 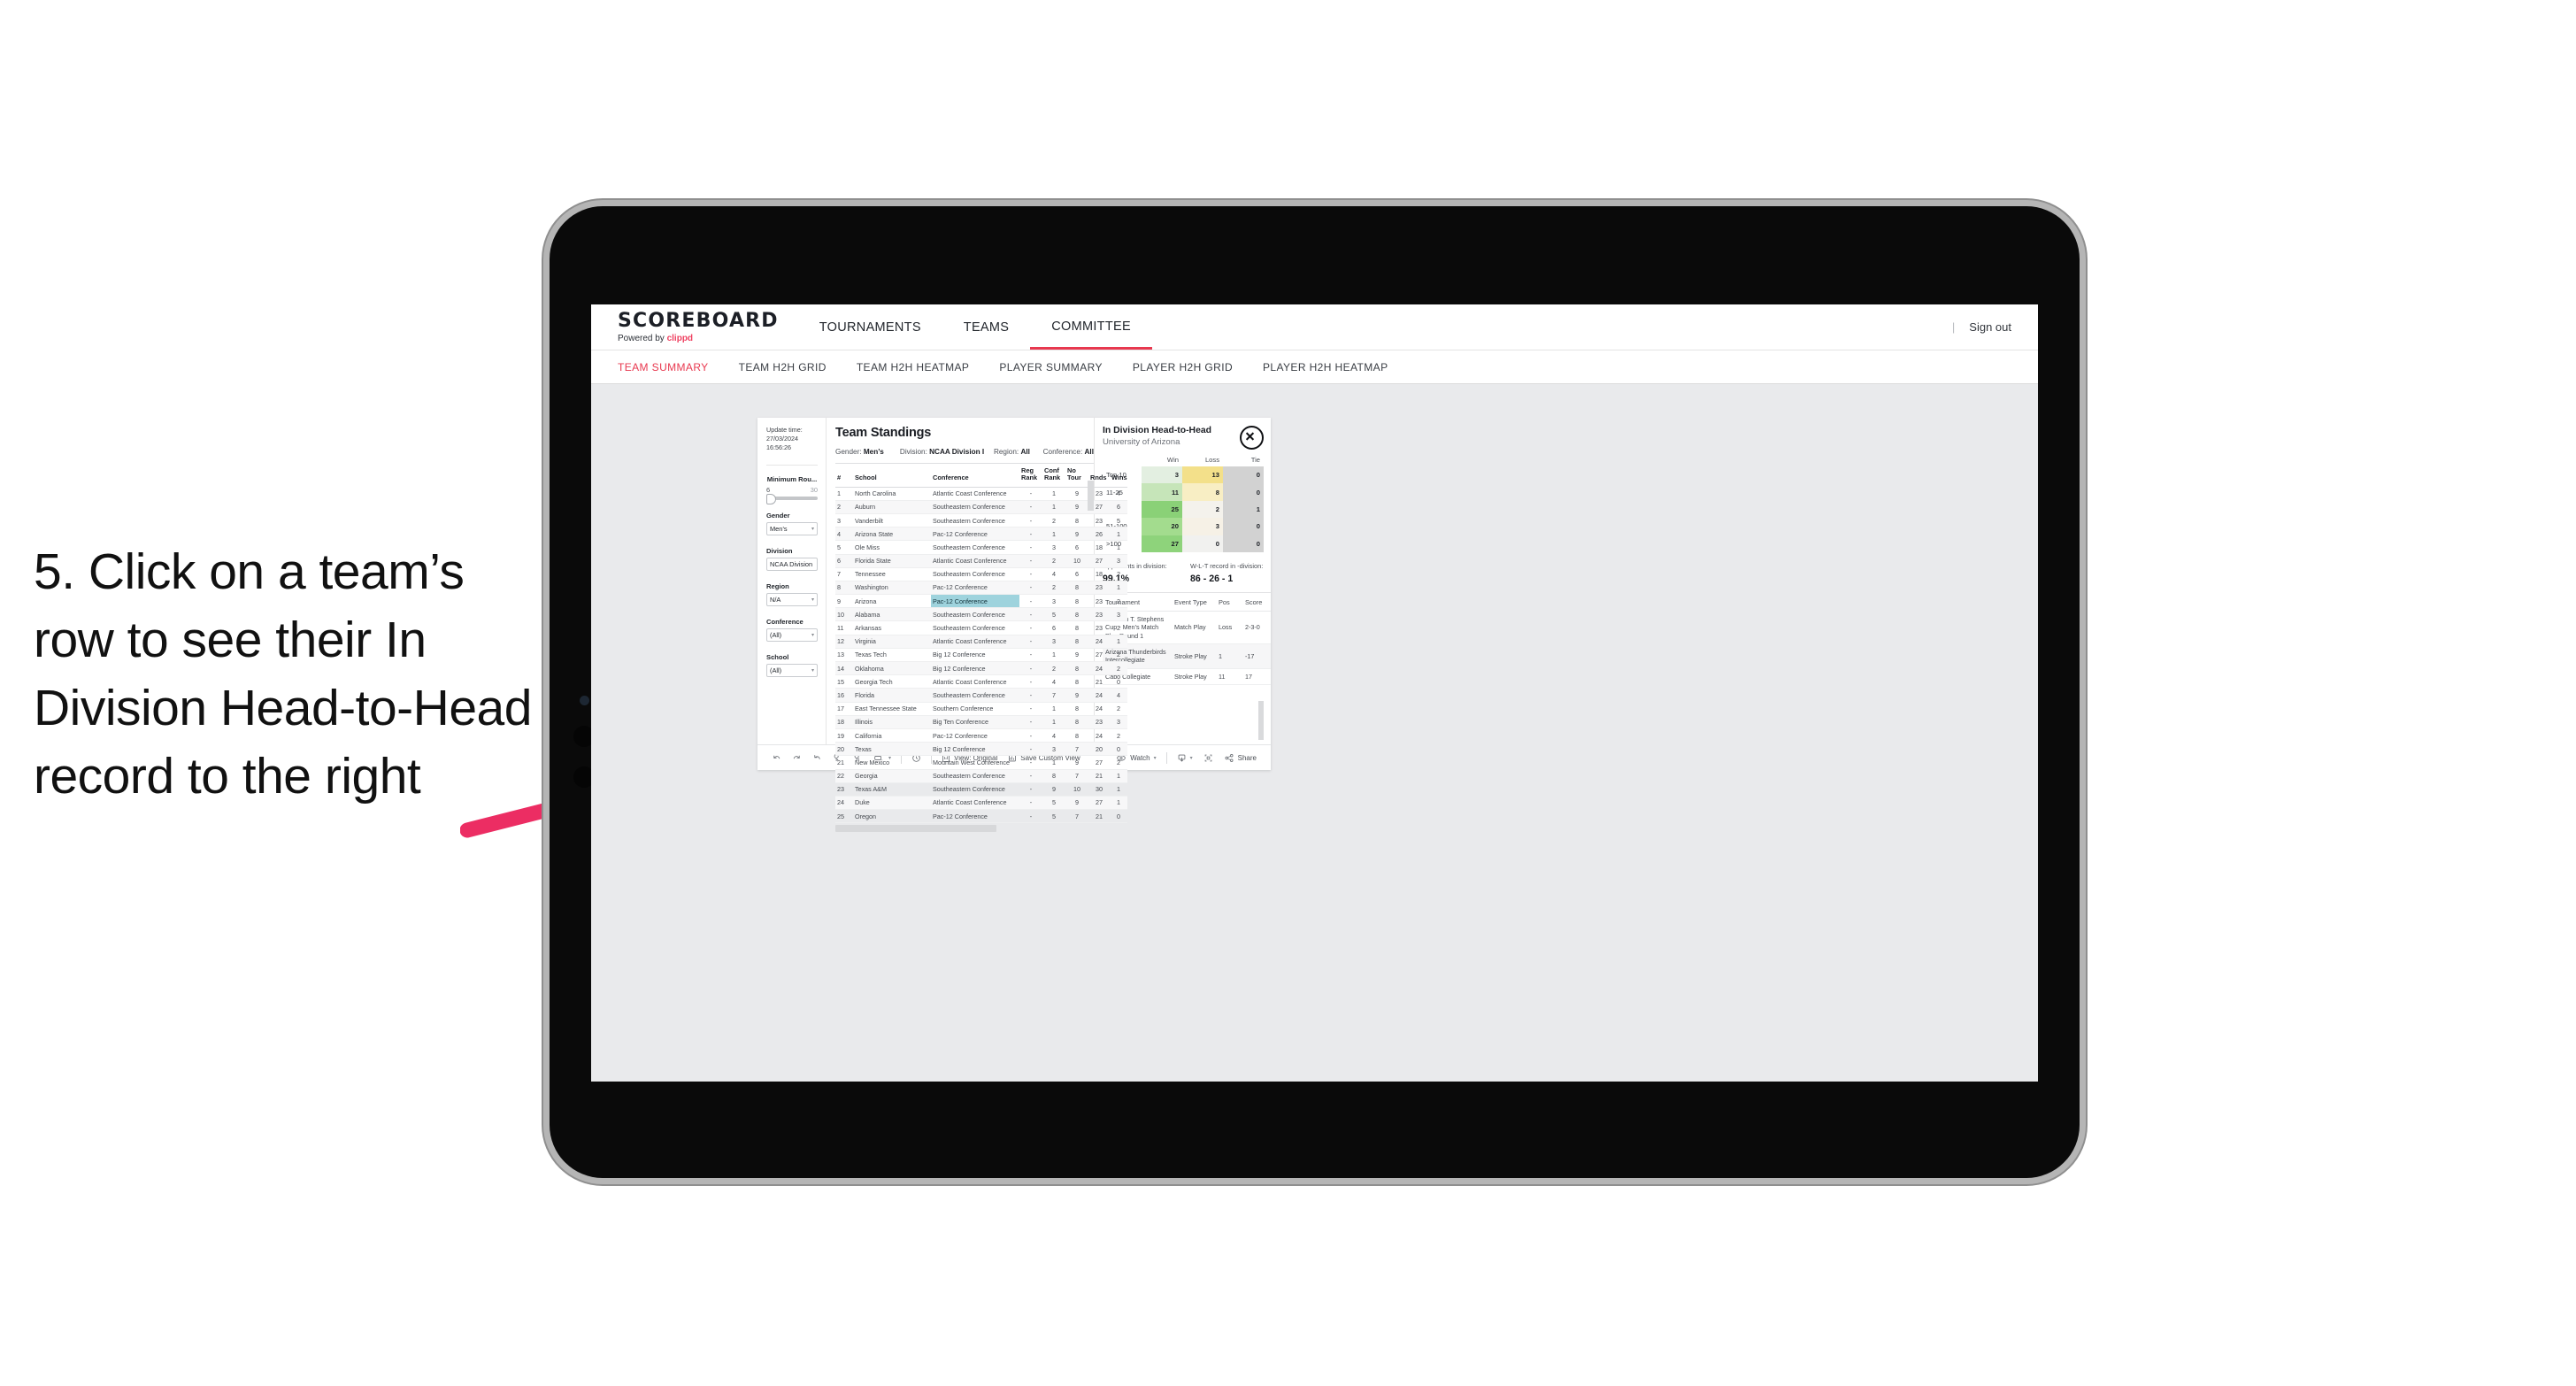 I want to click on col-conference: Conference, so click(x=975, y=476).